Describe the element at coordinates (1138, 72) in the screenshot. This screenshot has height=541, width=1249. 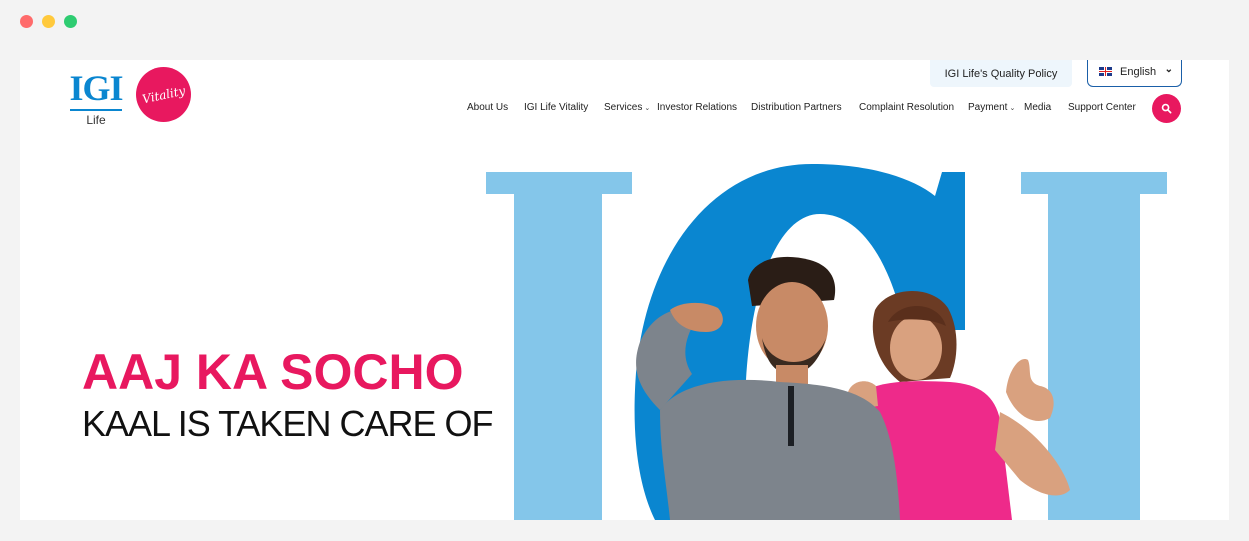
I see `language-selected: English` at that location.